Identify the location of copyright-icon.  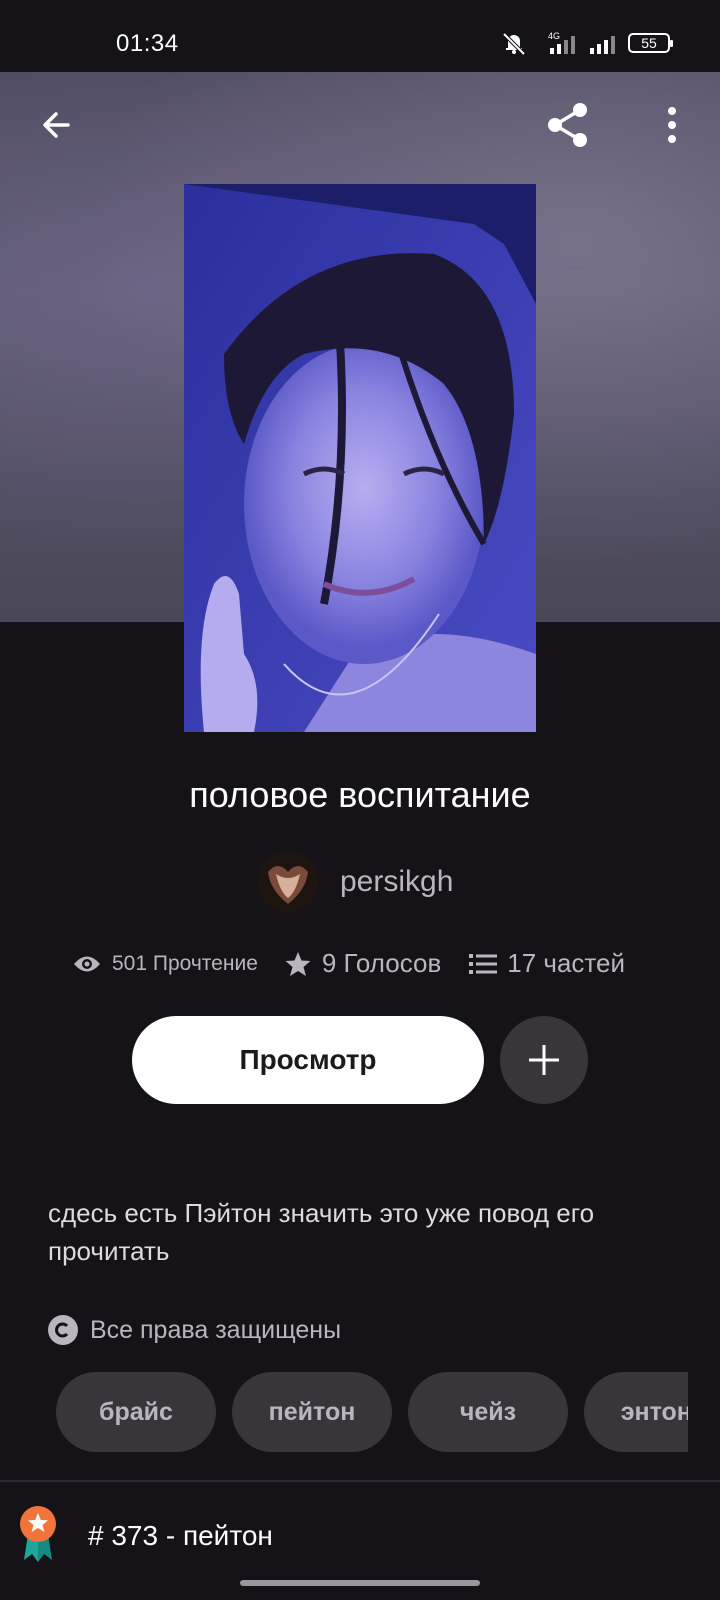
(63, 1330).